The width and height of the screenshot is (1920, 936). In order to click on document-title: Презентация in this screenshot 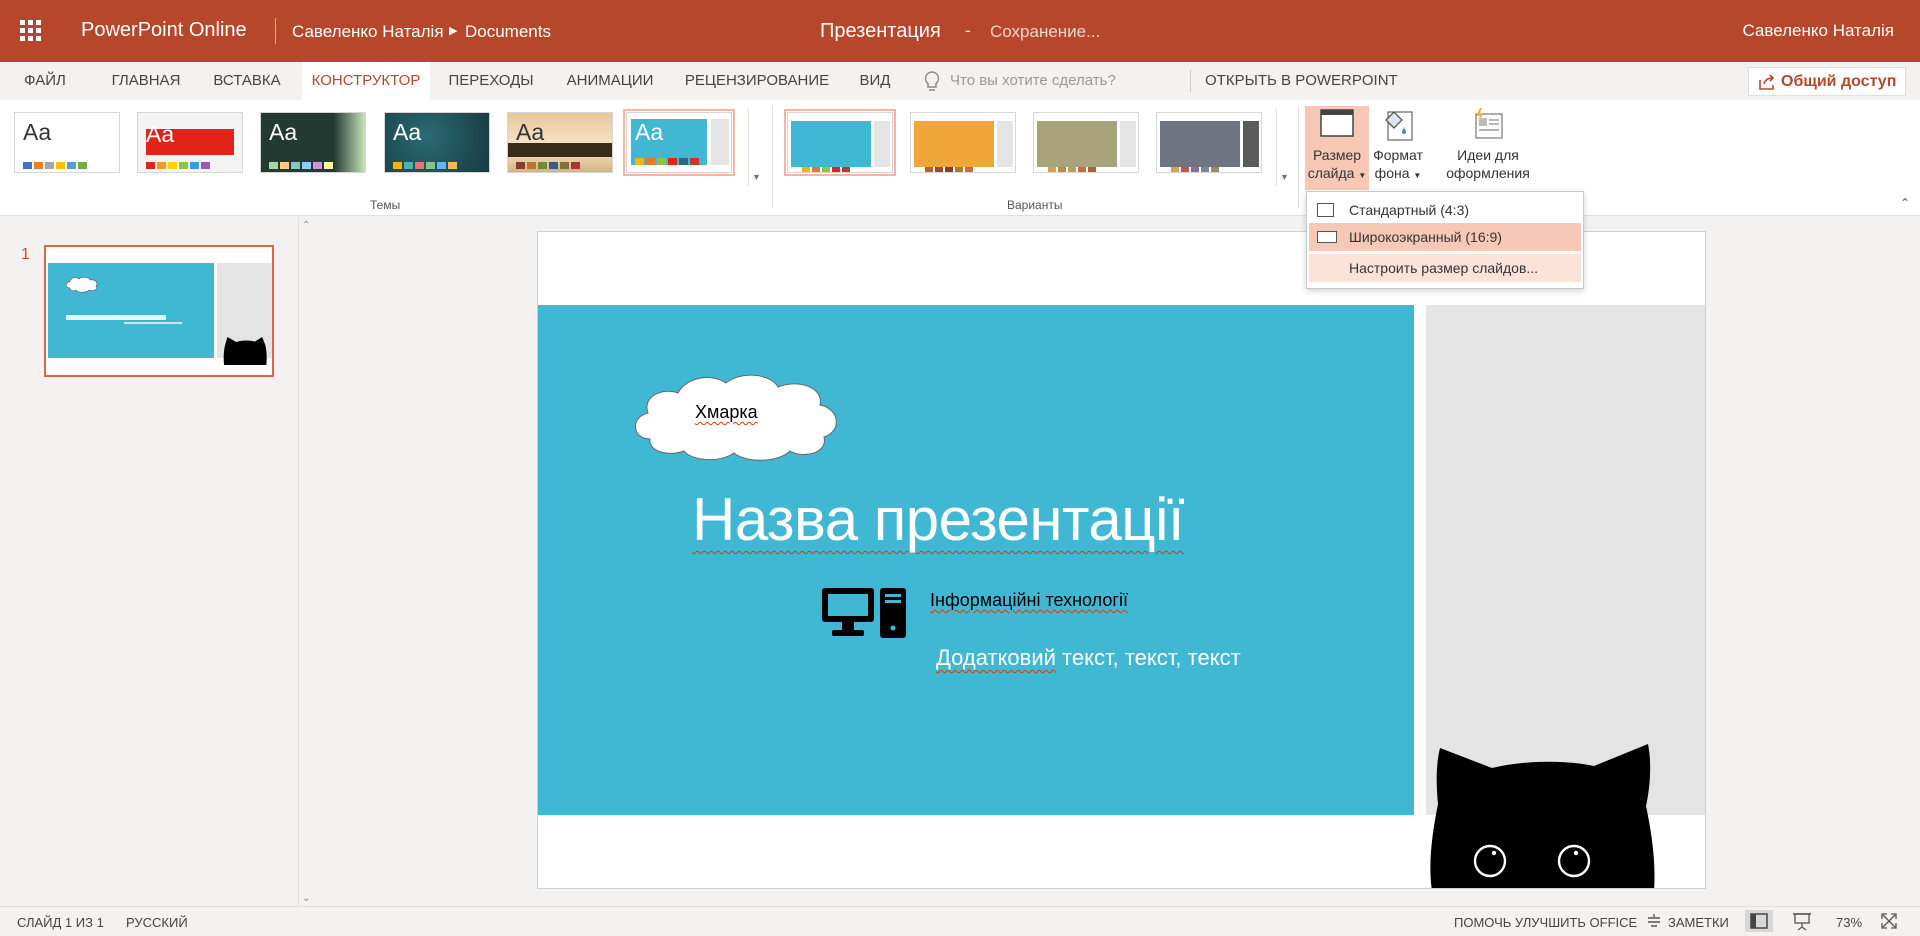, I will do `click(880, 31)`.